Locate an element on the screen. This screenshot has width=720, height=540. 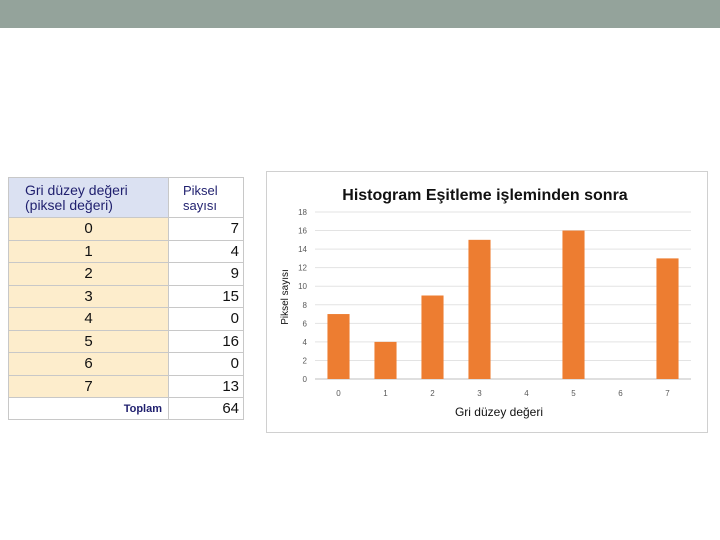
pixel-count-cell: 16 is located at coordinates (206, 341).